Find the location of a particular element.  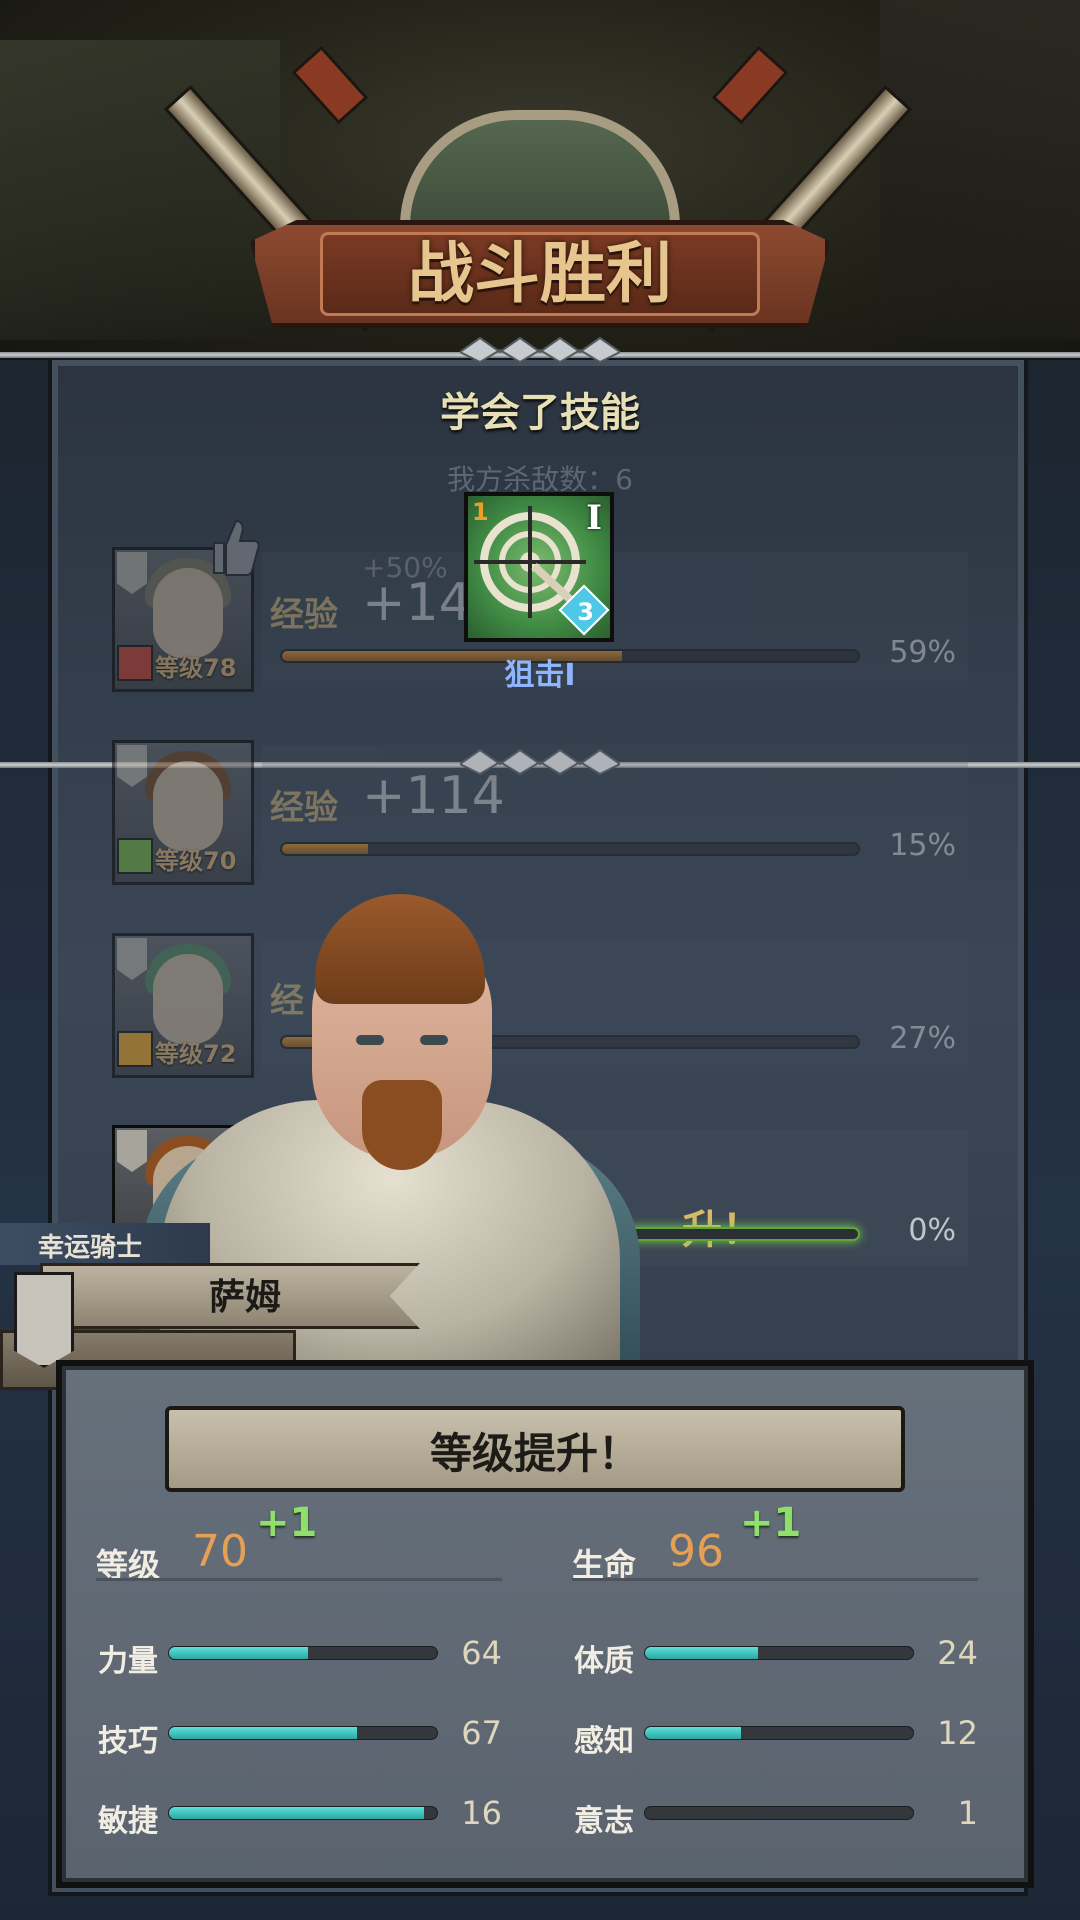

hero-level: 等级70 is located at coordinates (196, 861).